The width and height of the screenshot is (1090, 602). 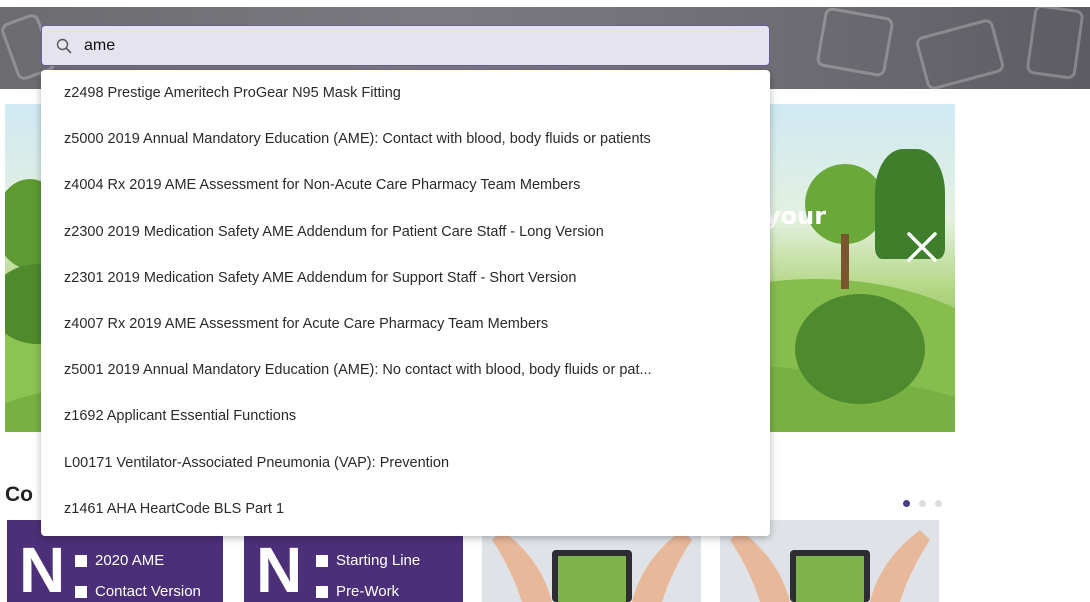 I want to click on bush-icon, so click(x=860, y=349).